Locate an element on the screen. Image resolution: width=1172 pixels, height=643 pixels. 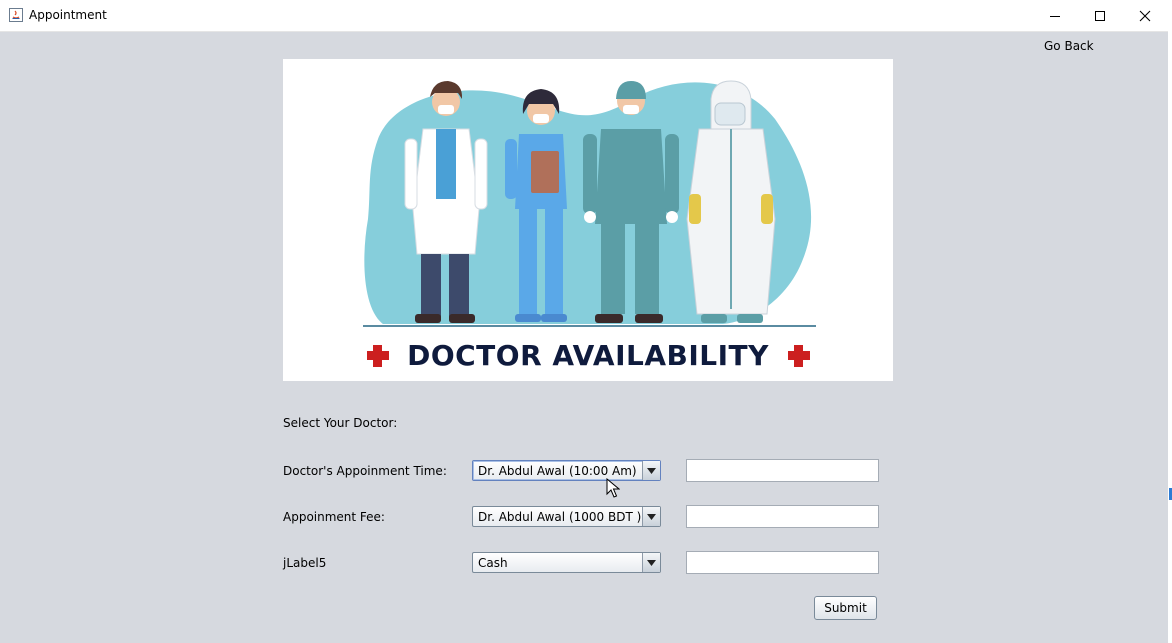
maximize-button is located at coordinates (1100, 15).